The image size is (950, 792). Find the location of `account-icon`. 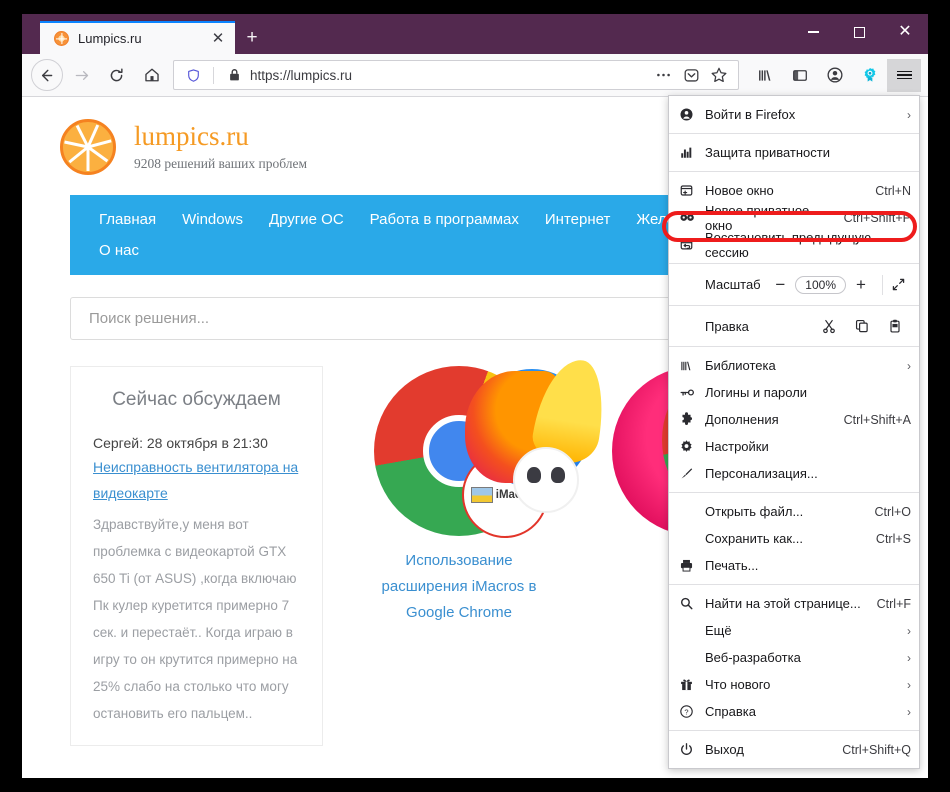

account-icon is located at coordinates (834, 75).